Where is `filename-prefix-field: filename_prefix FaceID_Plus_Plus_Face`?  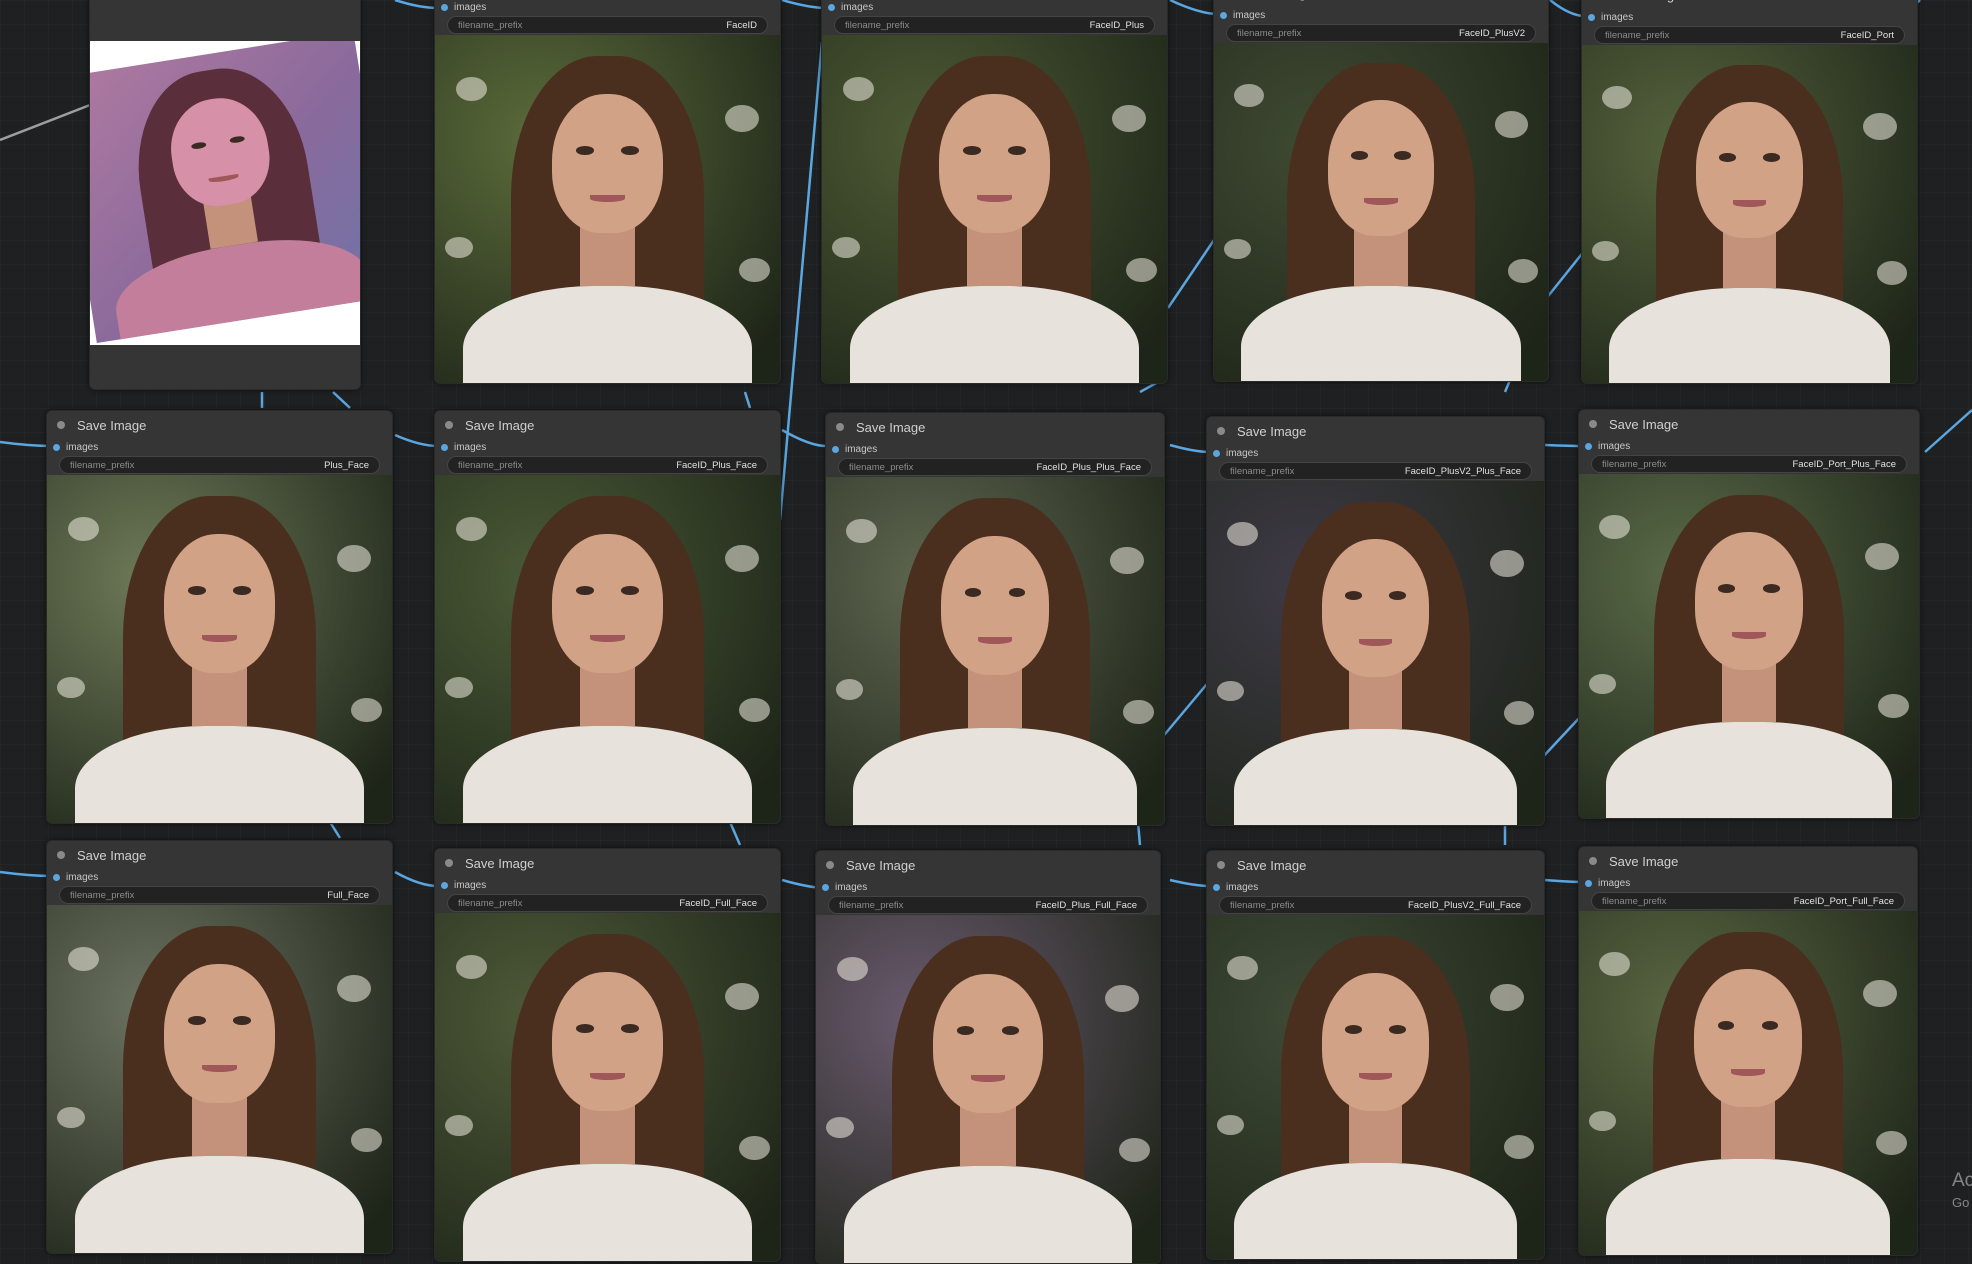
filename-prefix-field: filename_prefix FaceID_Plus_Plus_Face is located at coordinates (995, 467).